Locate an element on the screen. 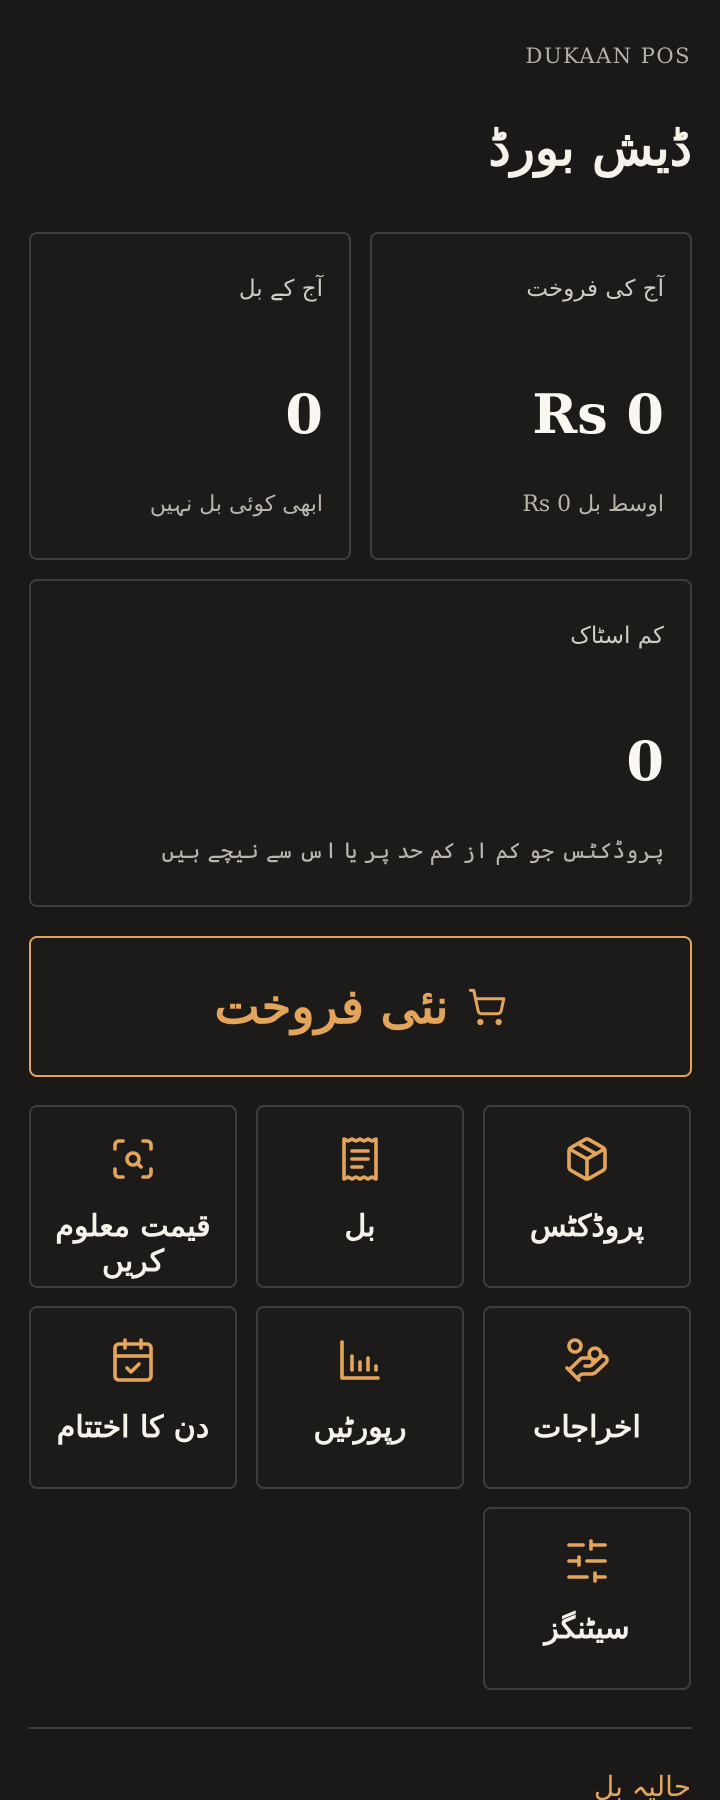  reports-tile: رپورٹیں is located at coordinates (360, 1397).